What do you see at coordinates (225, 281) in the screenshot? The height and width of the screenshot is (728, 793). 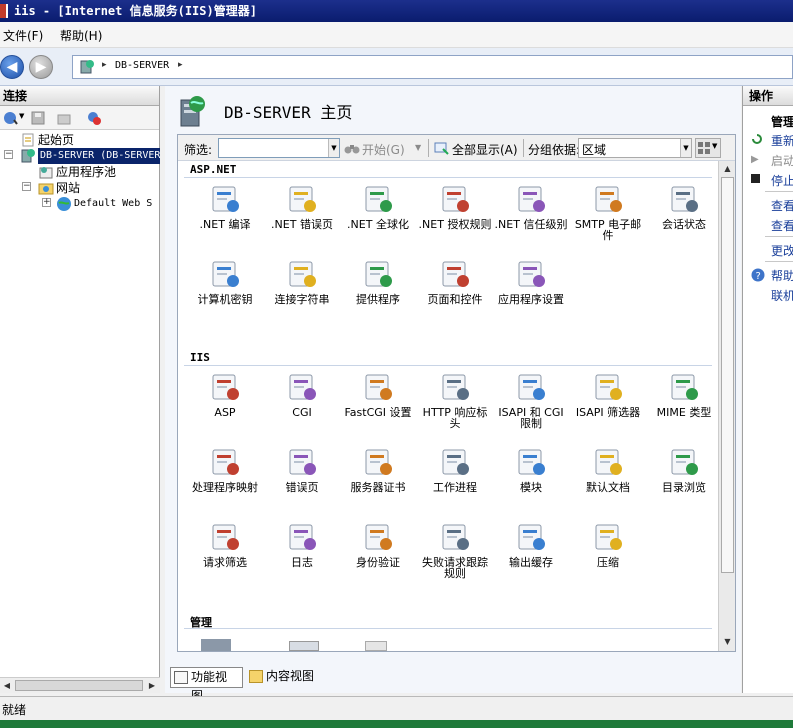 I see `feature-tile: 计算机密钥` at bounding box center [225, 281].